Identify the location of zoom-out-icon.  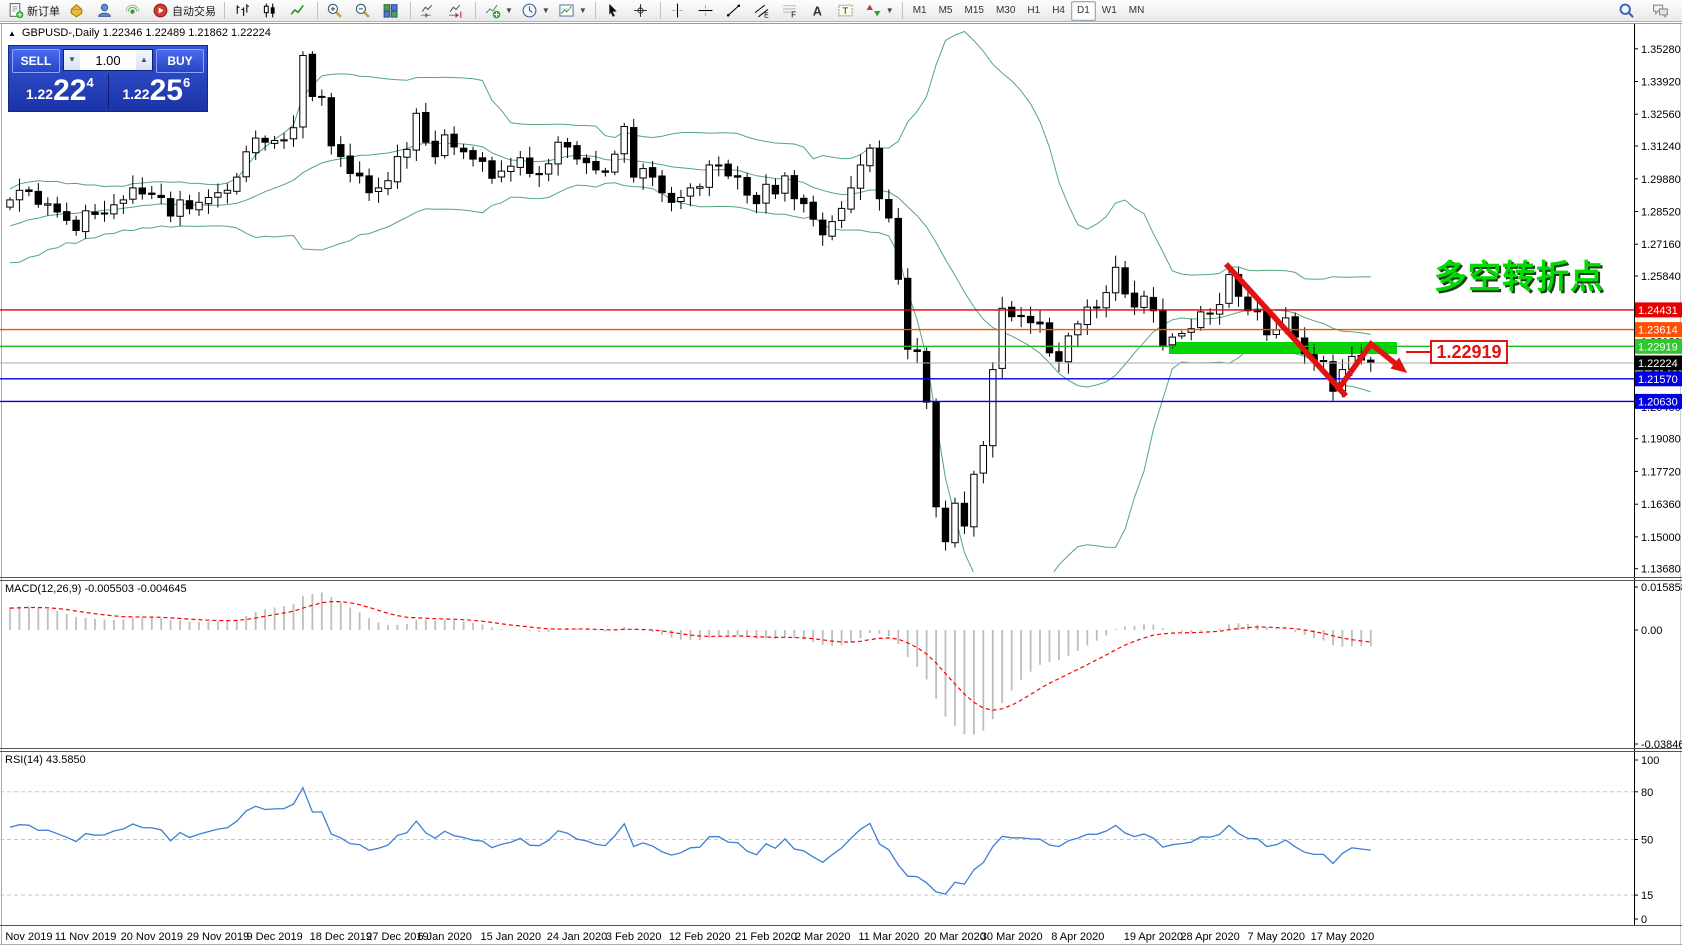
(362, 10).